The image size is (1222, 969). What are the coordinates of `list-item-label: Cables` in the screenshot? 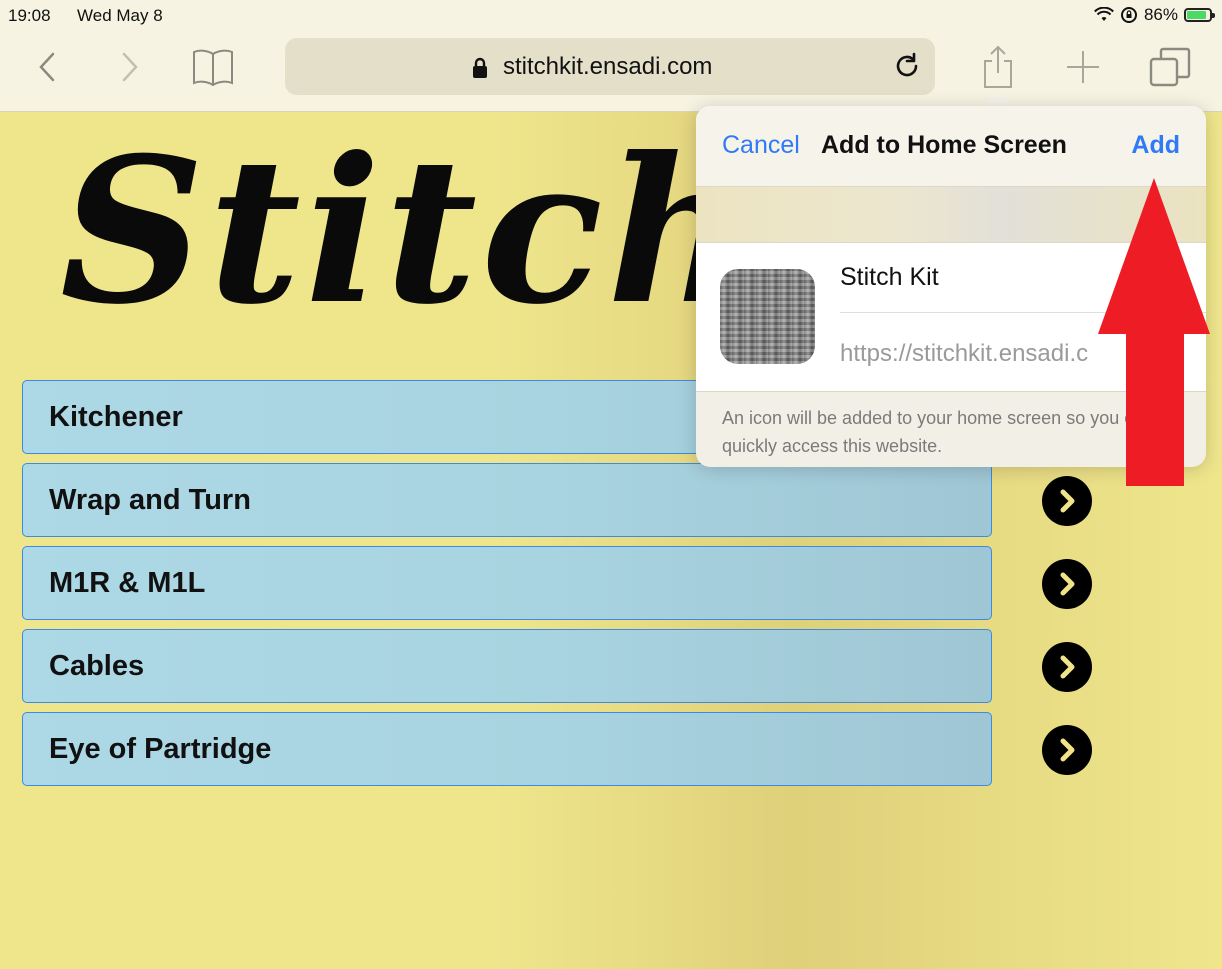 It's located at (97, 666).